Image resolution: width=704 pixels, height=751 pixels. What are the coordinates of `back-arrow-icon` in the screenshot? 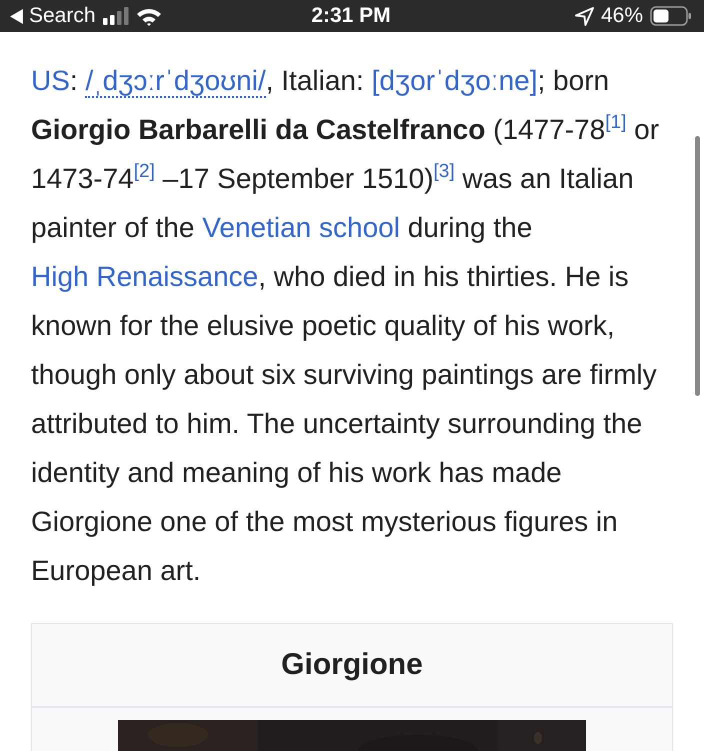 It's located at (16, 16).